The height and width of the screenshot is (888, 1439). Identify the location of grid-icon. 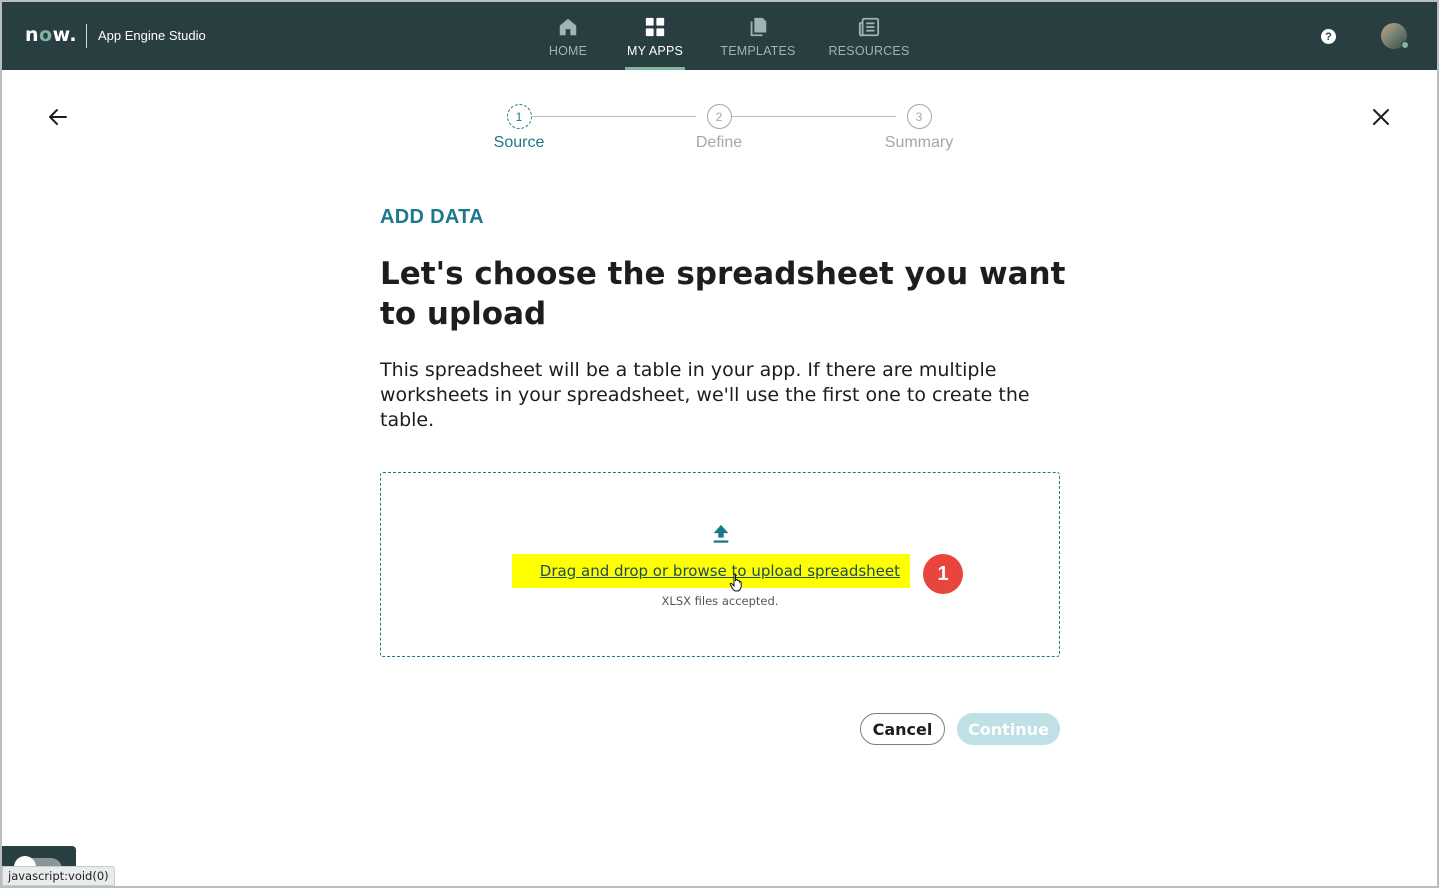
(655, 27).